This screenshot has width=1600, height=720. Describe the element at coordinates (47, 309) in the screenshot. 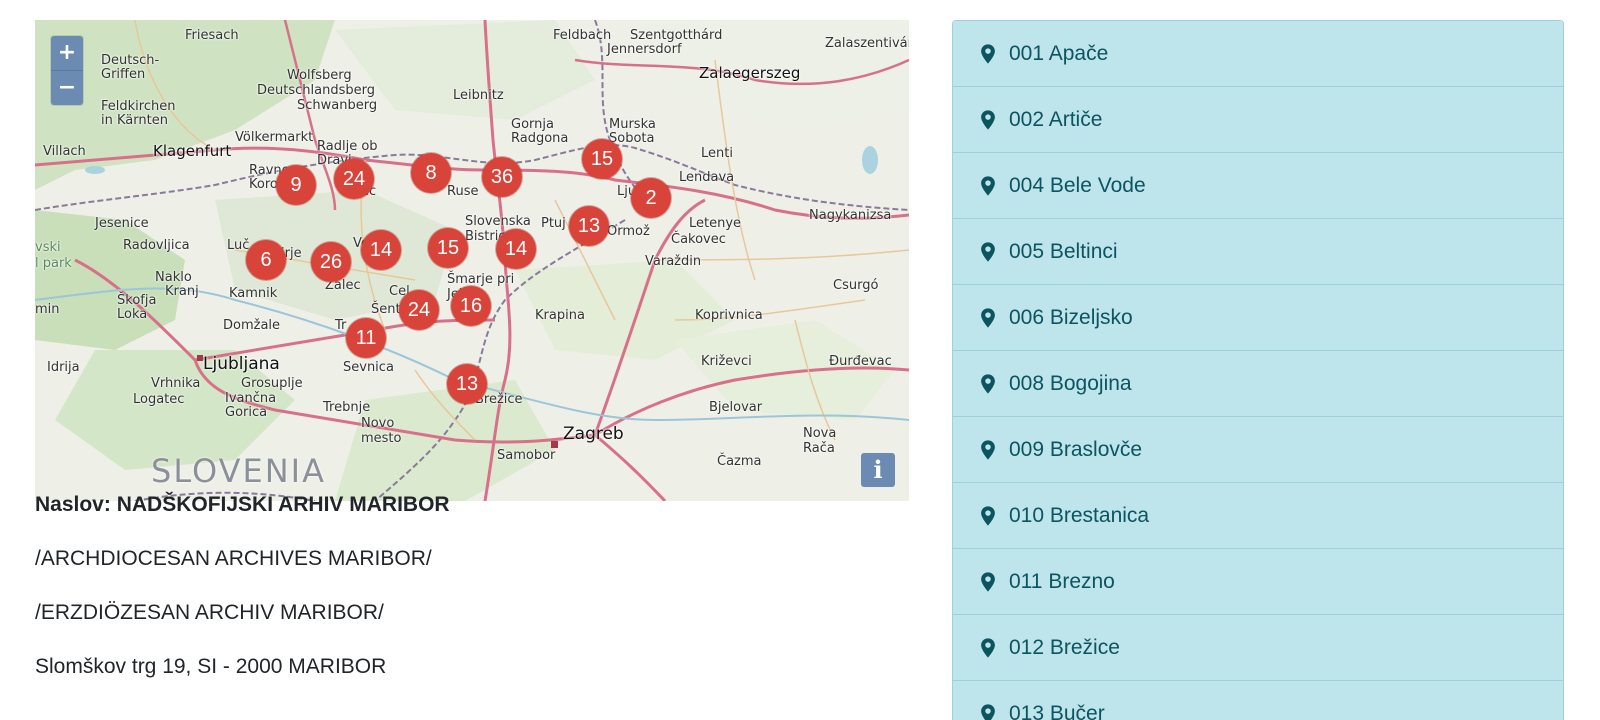

I see `map-label: min` at that location.